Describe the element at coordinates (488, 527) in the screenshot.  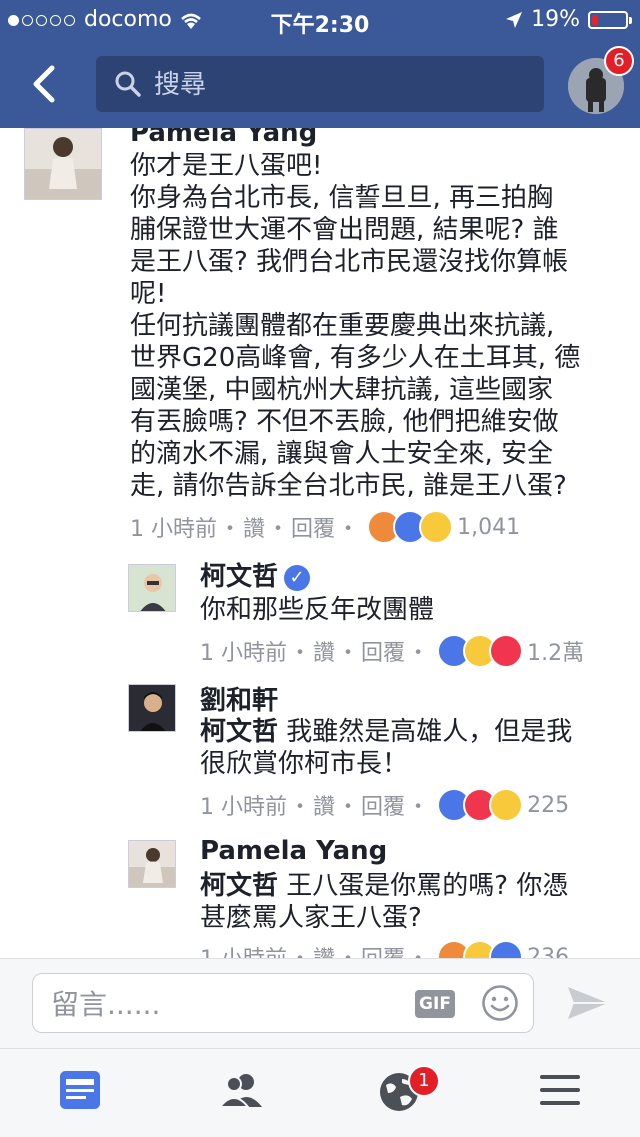
I see `reaction-count: 1,041` at that location.